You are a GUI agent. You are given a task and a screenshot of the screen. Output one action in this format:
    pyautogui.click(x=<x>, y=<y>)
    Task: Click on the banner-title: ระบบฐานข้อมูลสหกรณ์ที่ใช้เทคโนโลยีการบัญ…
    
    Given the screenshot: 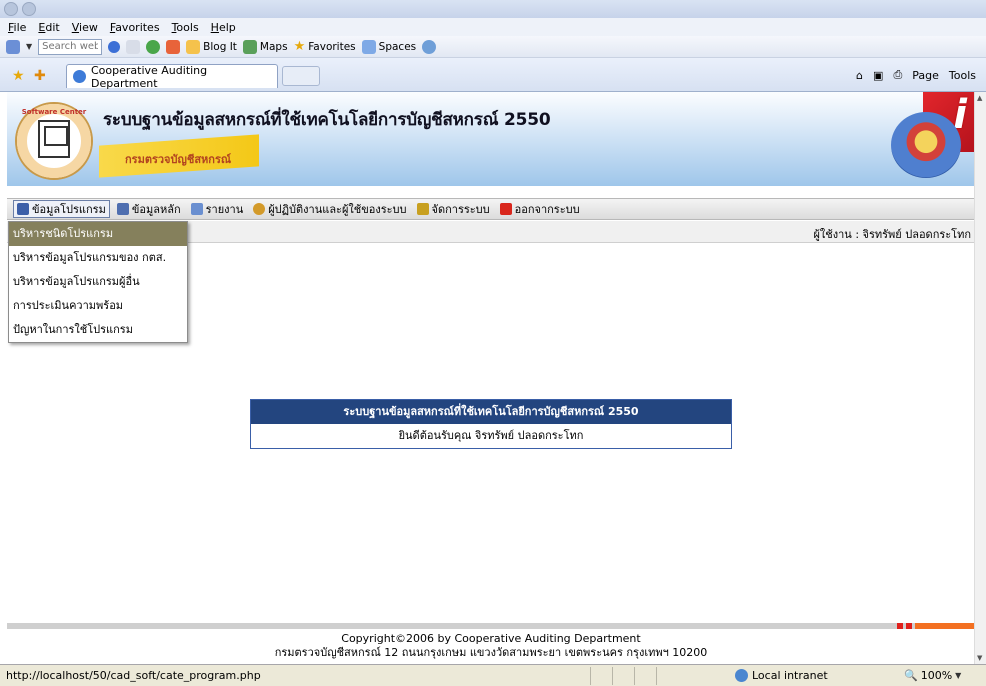 What is the action you would take?
    pyautogui.click(x=327, y=120)
    